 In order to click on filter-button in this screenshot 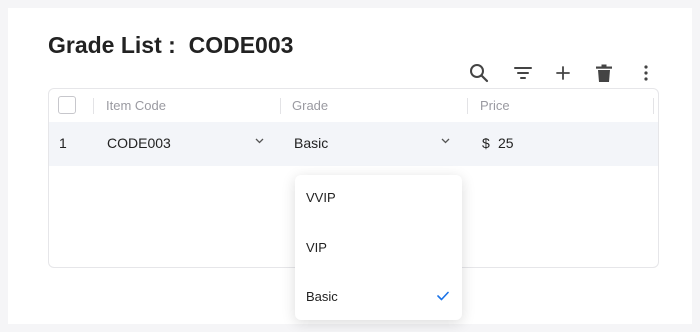, I will do `click(523, 73)`.